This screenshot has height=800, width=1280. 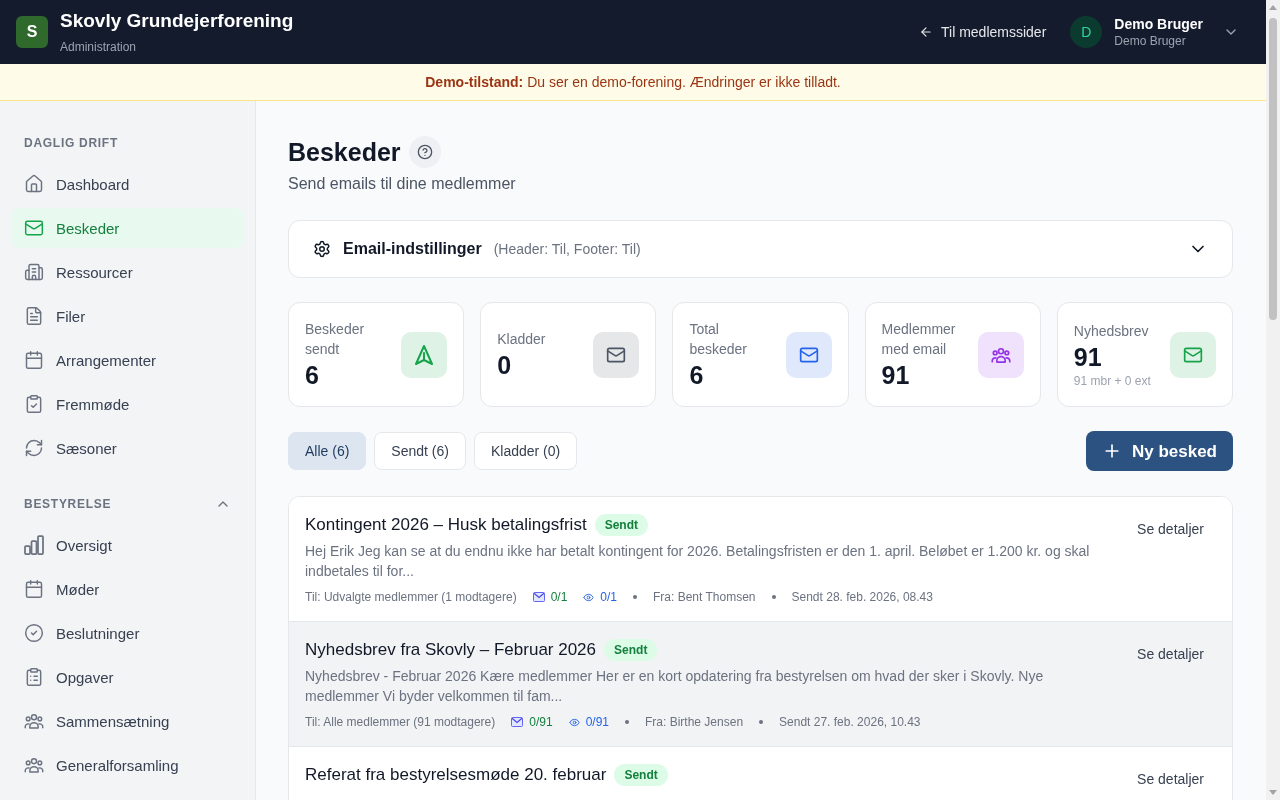 What do you see at coordinates (1273, 792) in the screenshot?
I see `scroll-down-arrow-icon` at bounding box center [1273, 792].